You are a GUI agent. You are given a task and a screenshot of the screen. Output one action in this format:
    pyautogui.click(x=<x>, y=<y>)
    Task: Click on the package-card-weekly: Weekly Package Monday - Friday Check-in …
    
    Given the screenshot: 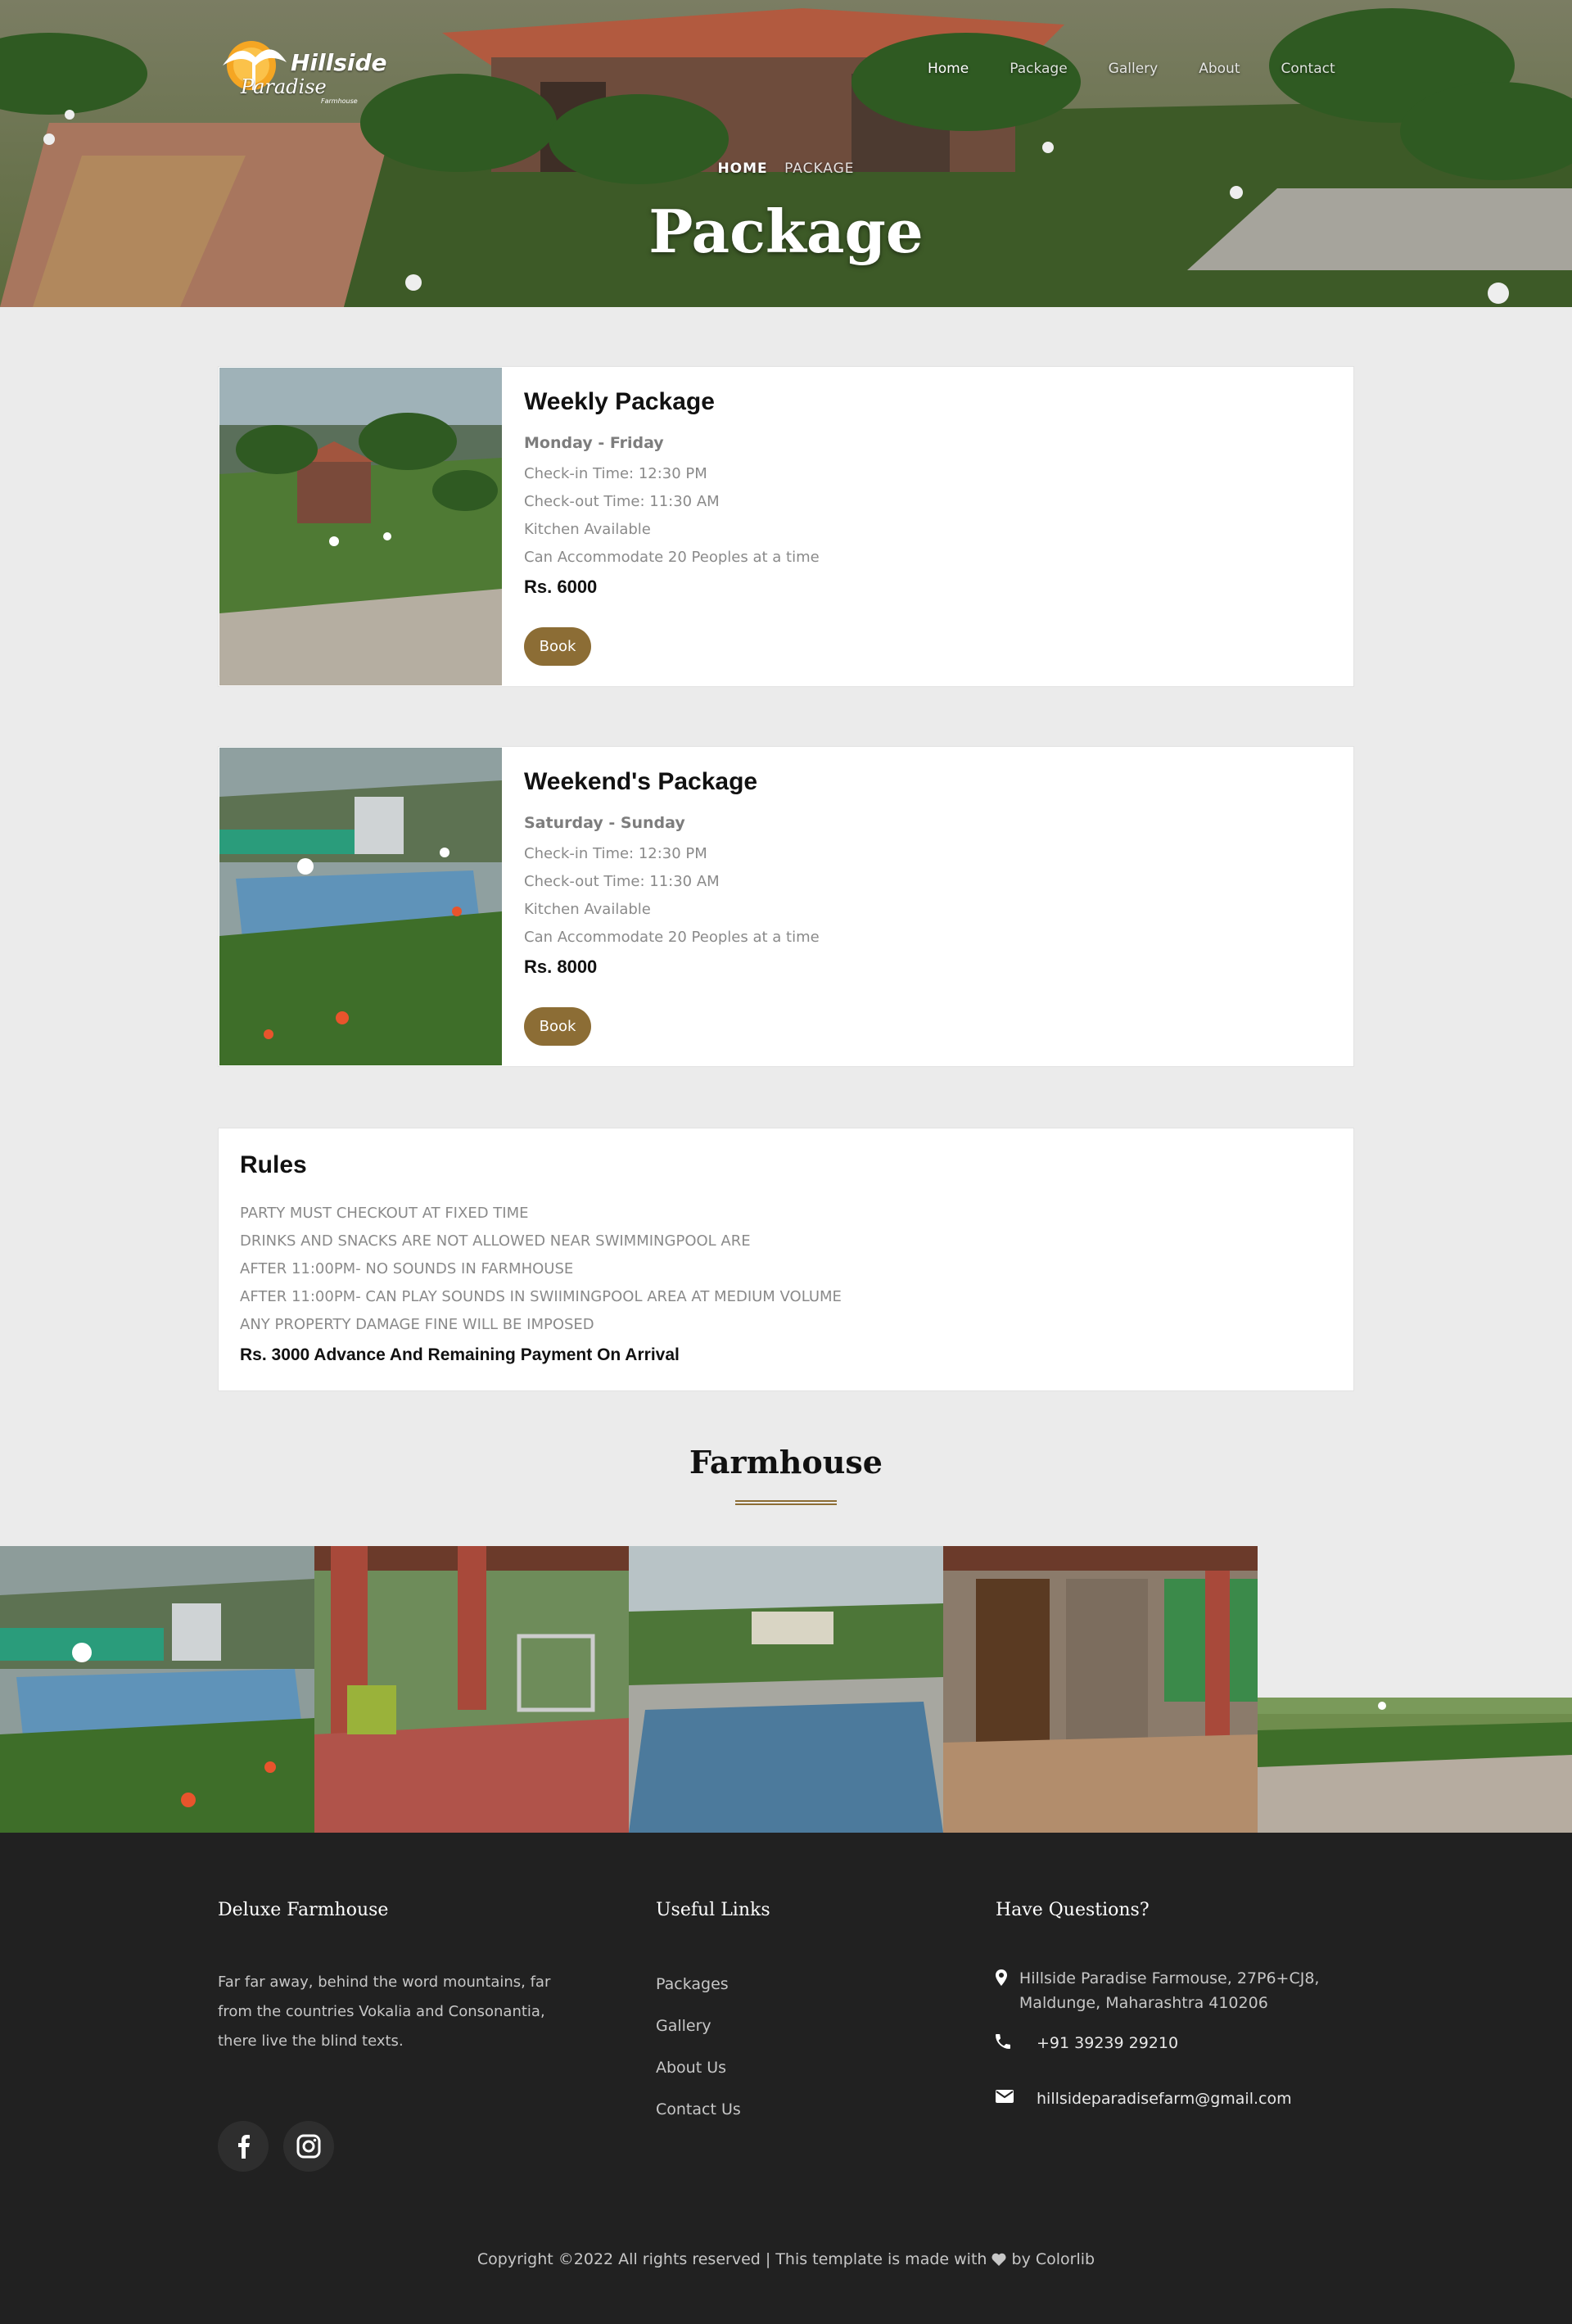 What is the action you would take?
    pyautogui.click(x=786, y=527)
    